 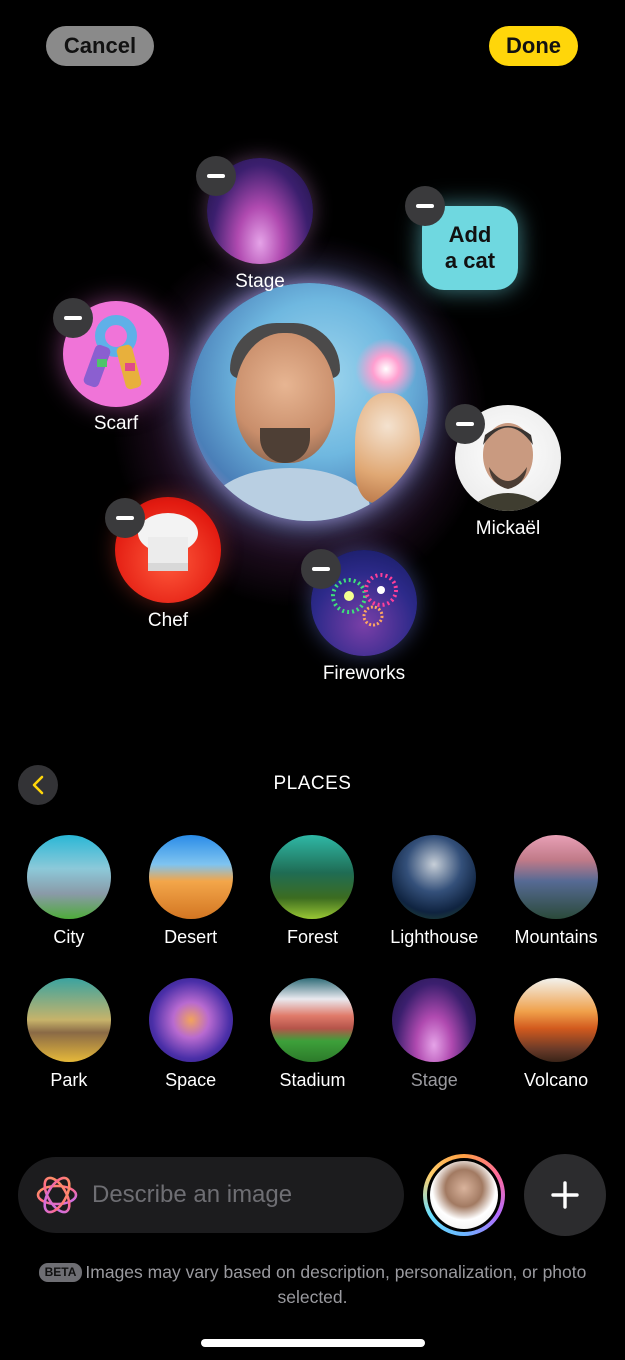 What do you see at coordinates (470, 260) in the screenshot?
I see `chip-line-2: a cat` at bounding box center [470, 260].